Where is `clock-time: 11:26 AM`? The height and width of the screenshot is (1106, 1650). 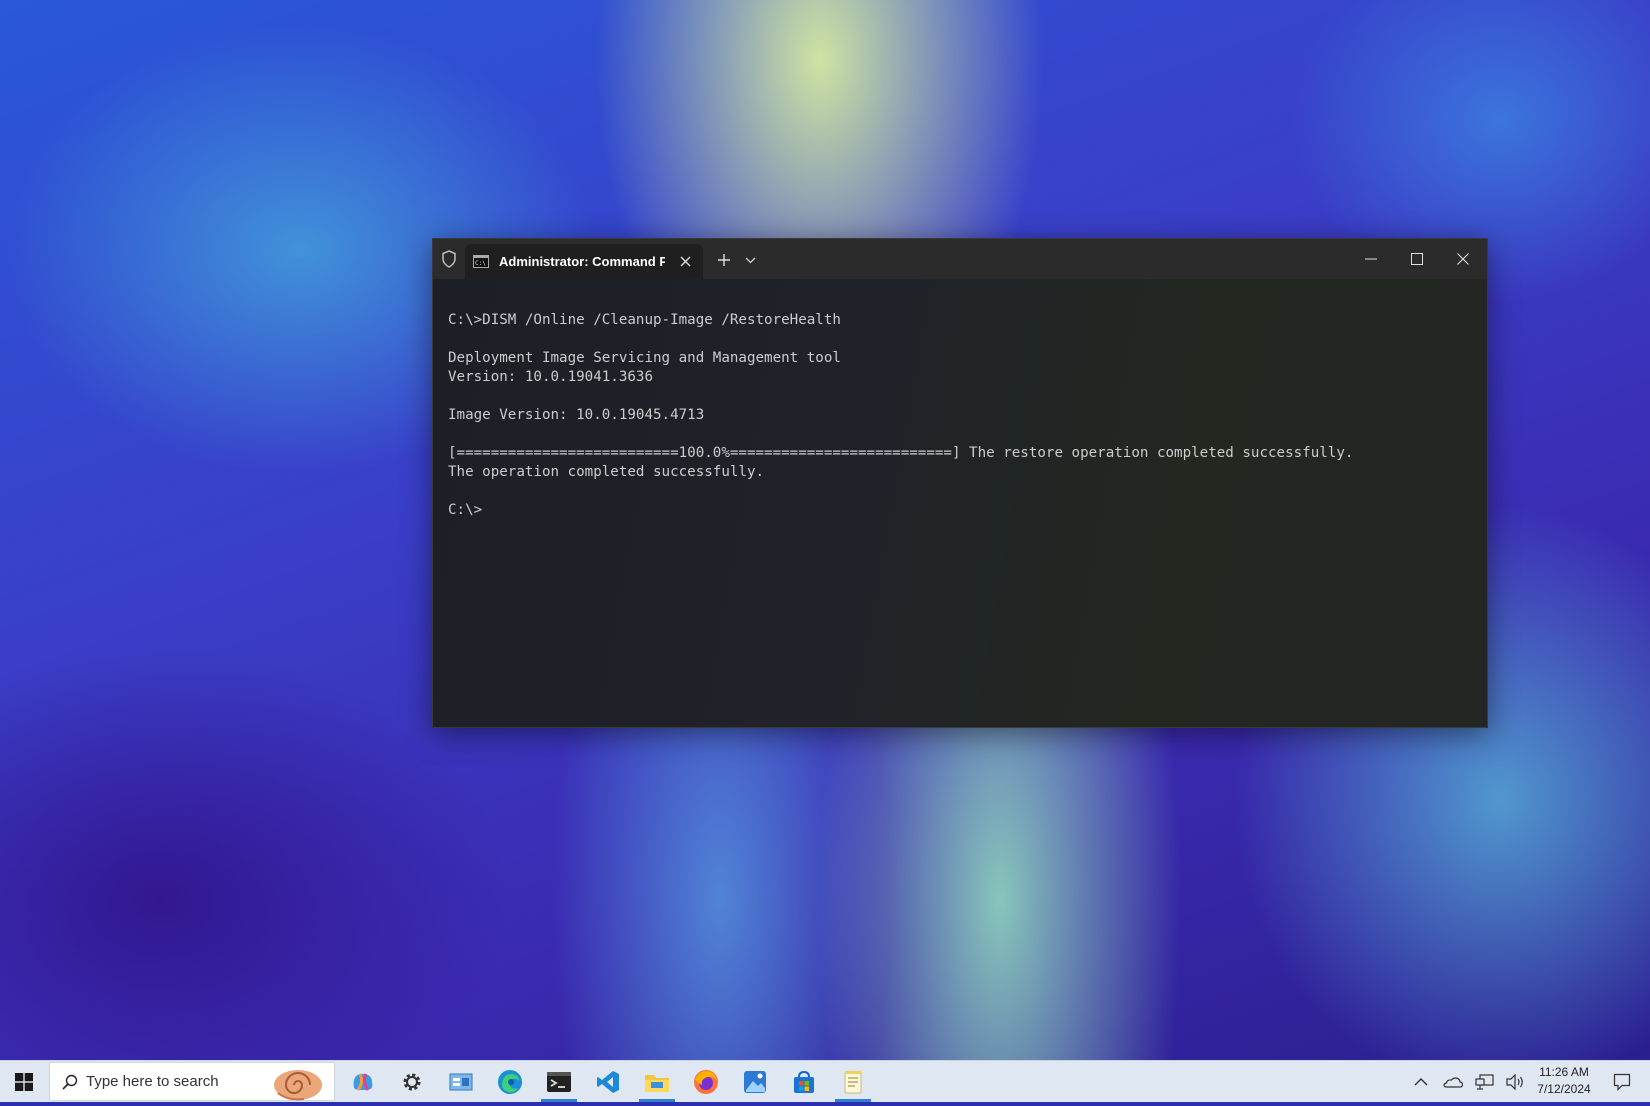
clock-time: 11:26 AM is located at coordinates (1564, 1072).